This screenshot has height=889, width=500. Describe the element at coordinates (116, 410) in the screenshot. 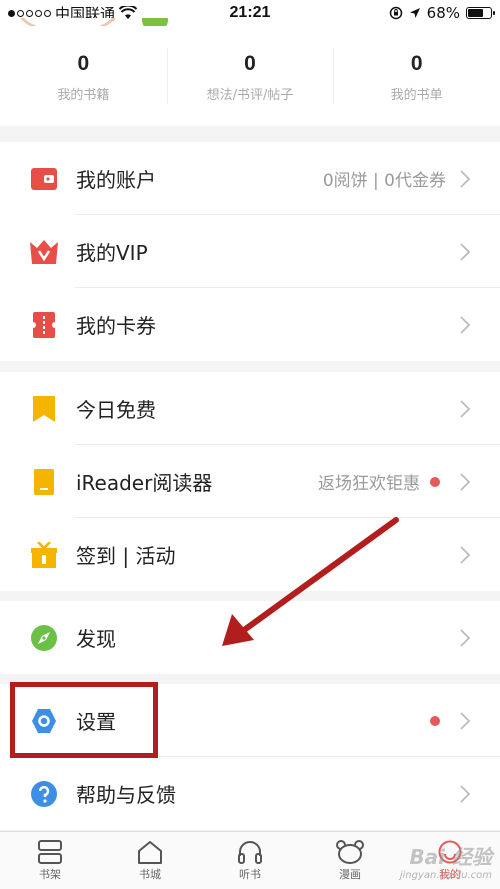

I see `menu-item-label: 今日免费` at that location.